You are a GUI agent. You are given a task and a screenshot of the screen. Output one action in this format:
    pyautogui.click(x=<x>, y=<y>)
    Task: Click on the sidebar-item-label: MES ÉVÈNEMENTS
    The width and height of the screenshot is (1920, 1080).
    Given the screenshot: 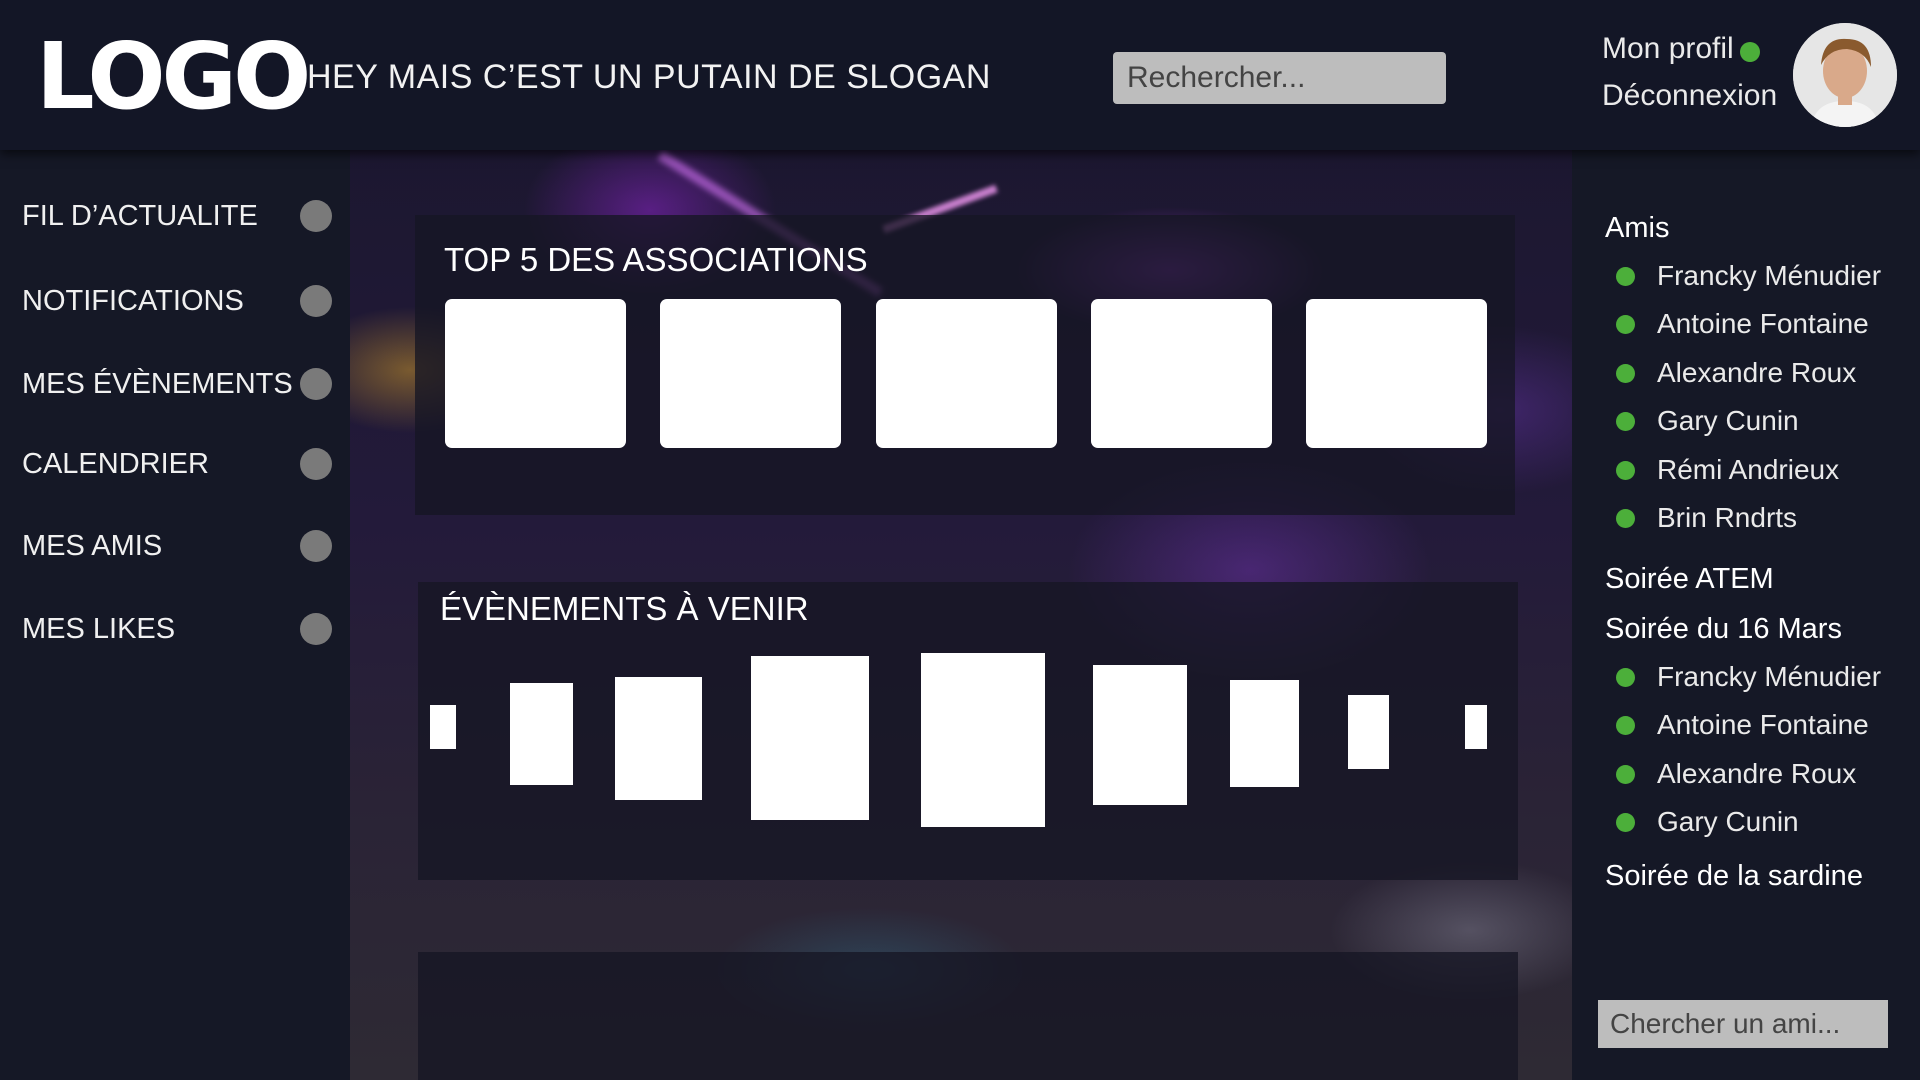 What is the action you would take?
    pyautogui.click(x=157, y=383)
    